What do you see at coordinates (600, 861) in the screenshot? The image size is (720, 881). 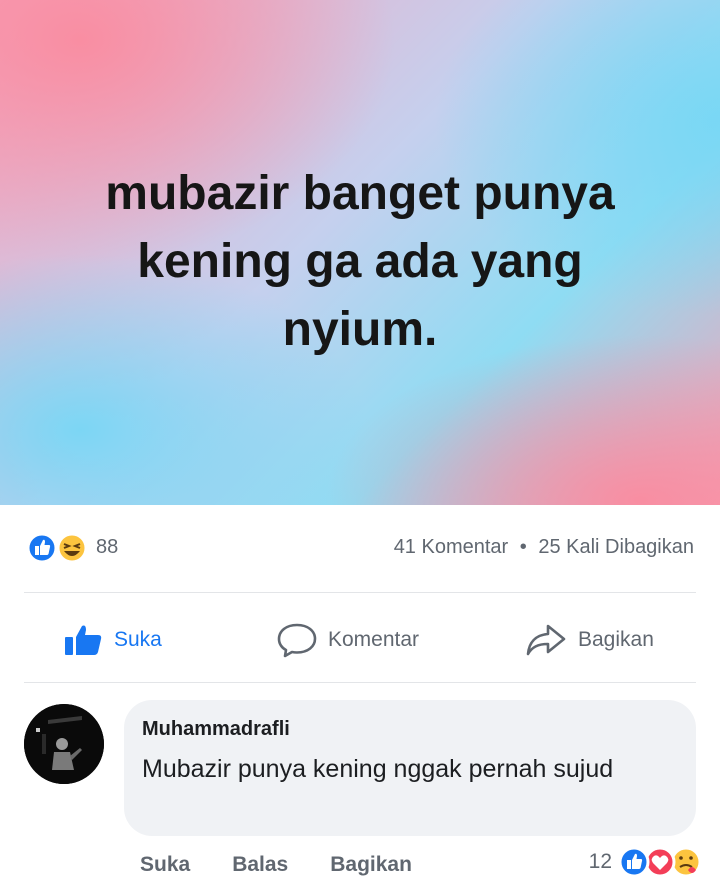 I see `comment-reaction-count: 12` at bounding box center [600, 861].